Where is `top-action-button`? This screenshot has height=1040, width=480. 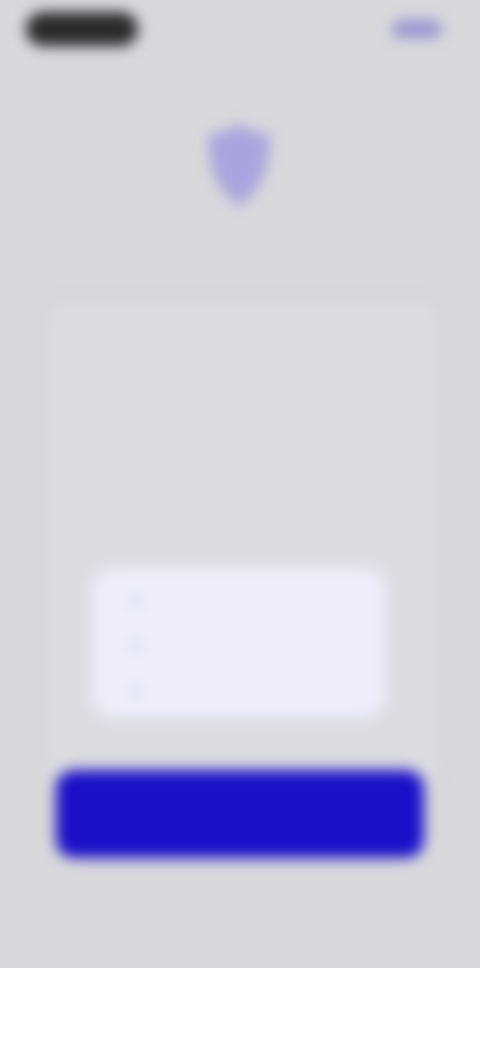
top-action-button is located at coordinates (417, 29).